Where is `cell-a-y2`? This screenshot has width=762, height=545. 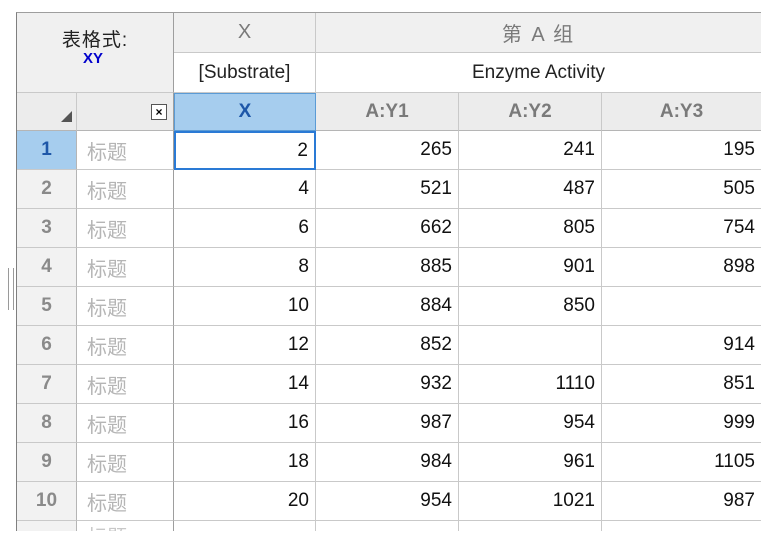
cell-a-y2 is located at coordinates (530, 345).